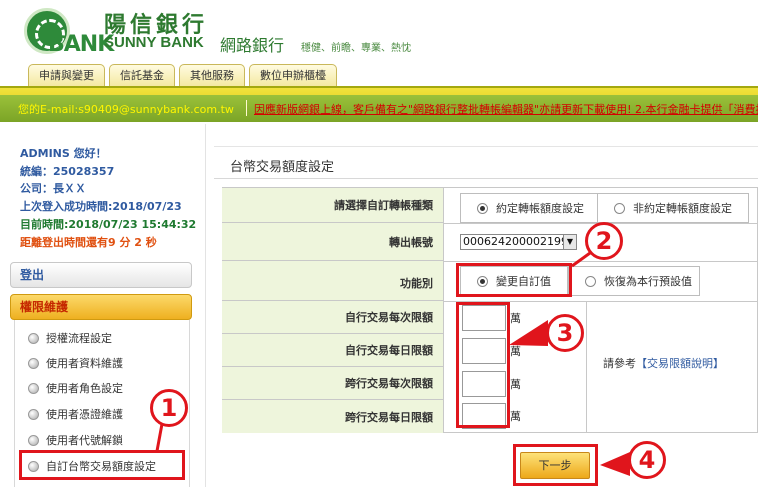 The image size is (758, 487). Describe the element at coordinates (389, 383) in the screenshot. I see `limit-label: 跨行交易每次限額` at that location.